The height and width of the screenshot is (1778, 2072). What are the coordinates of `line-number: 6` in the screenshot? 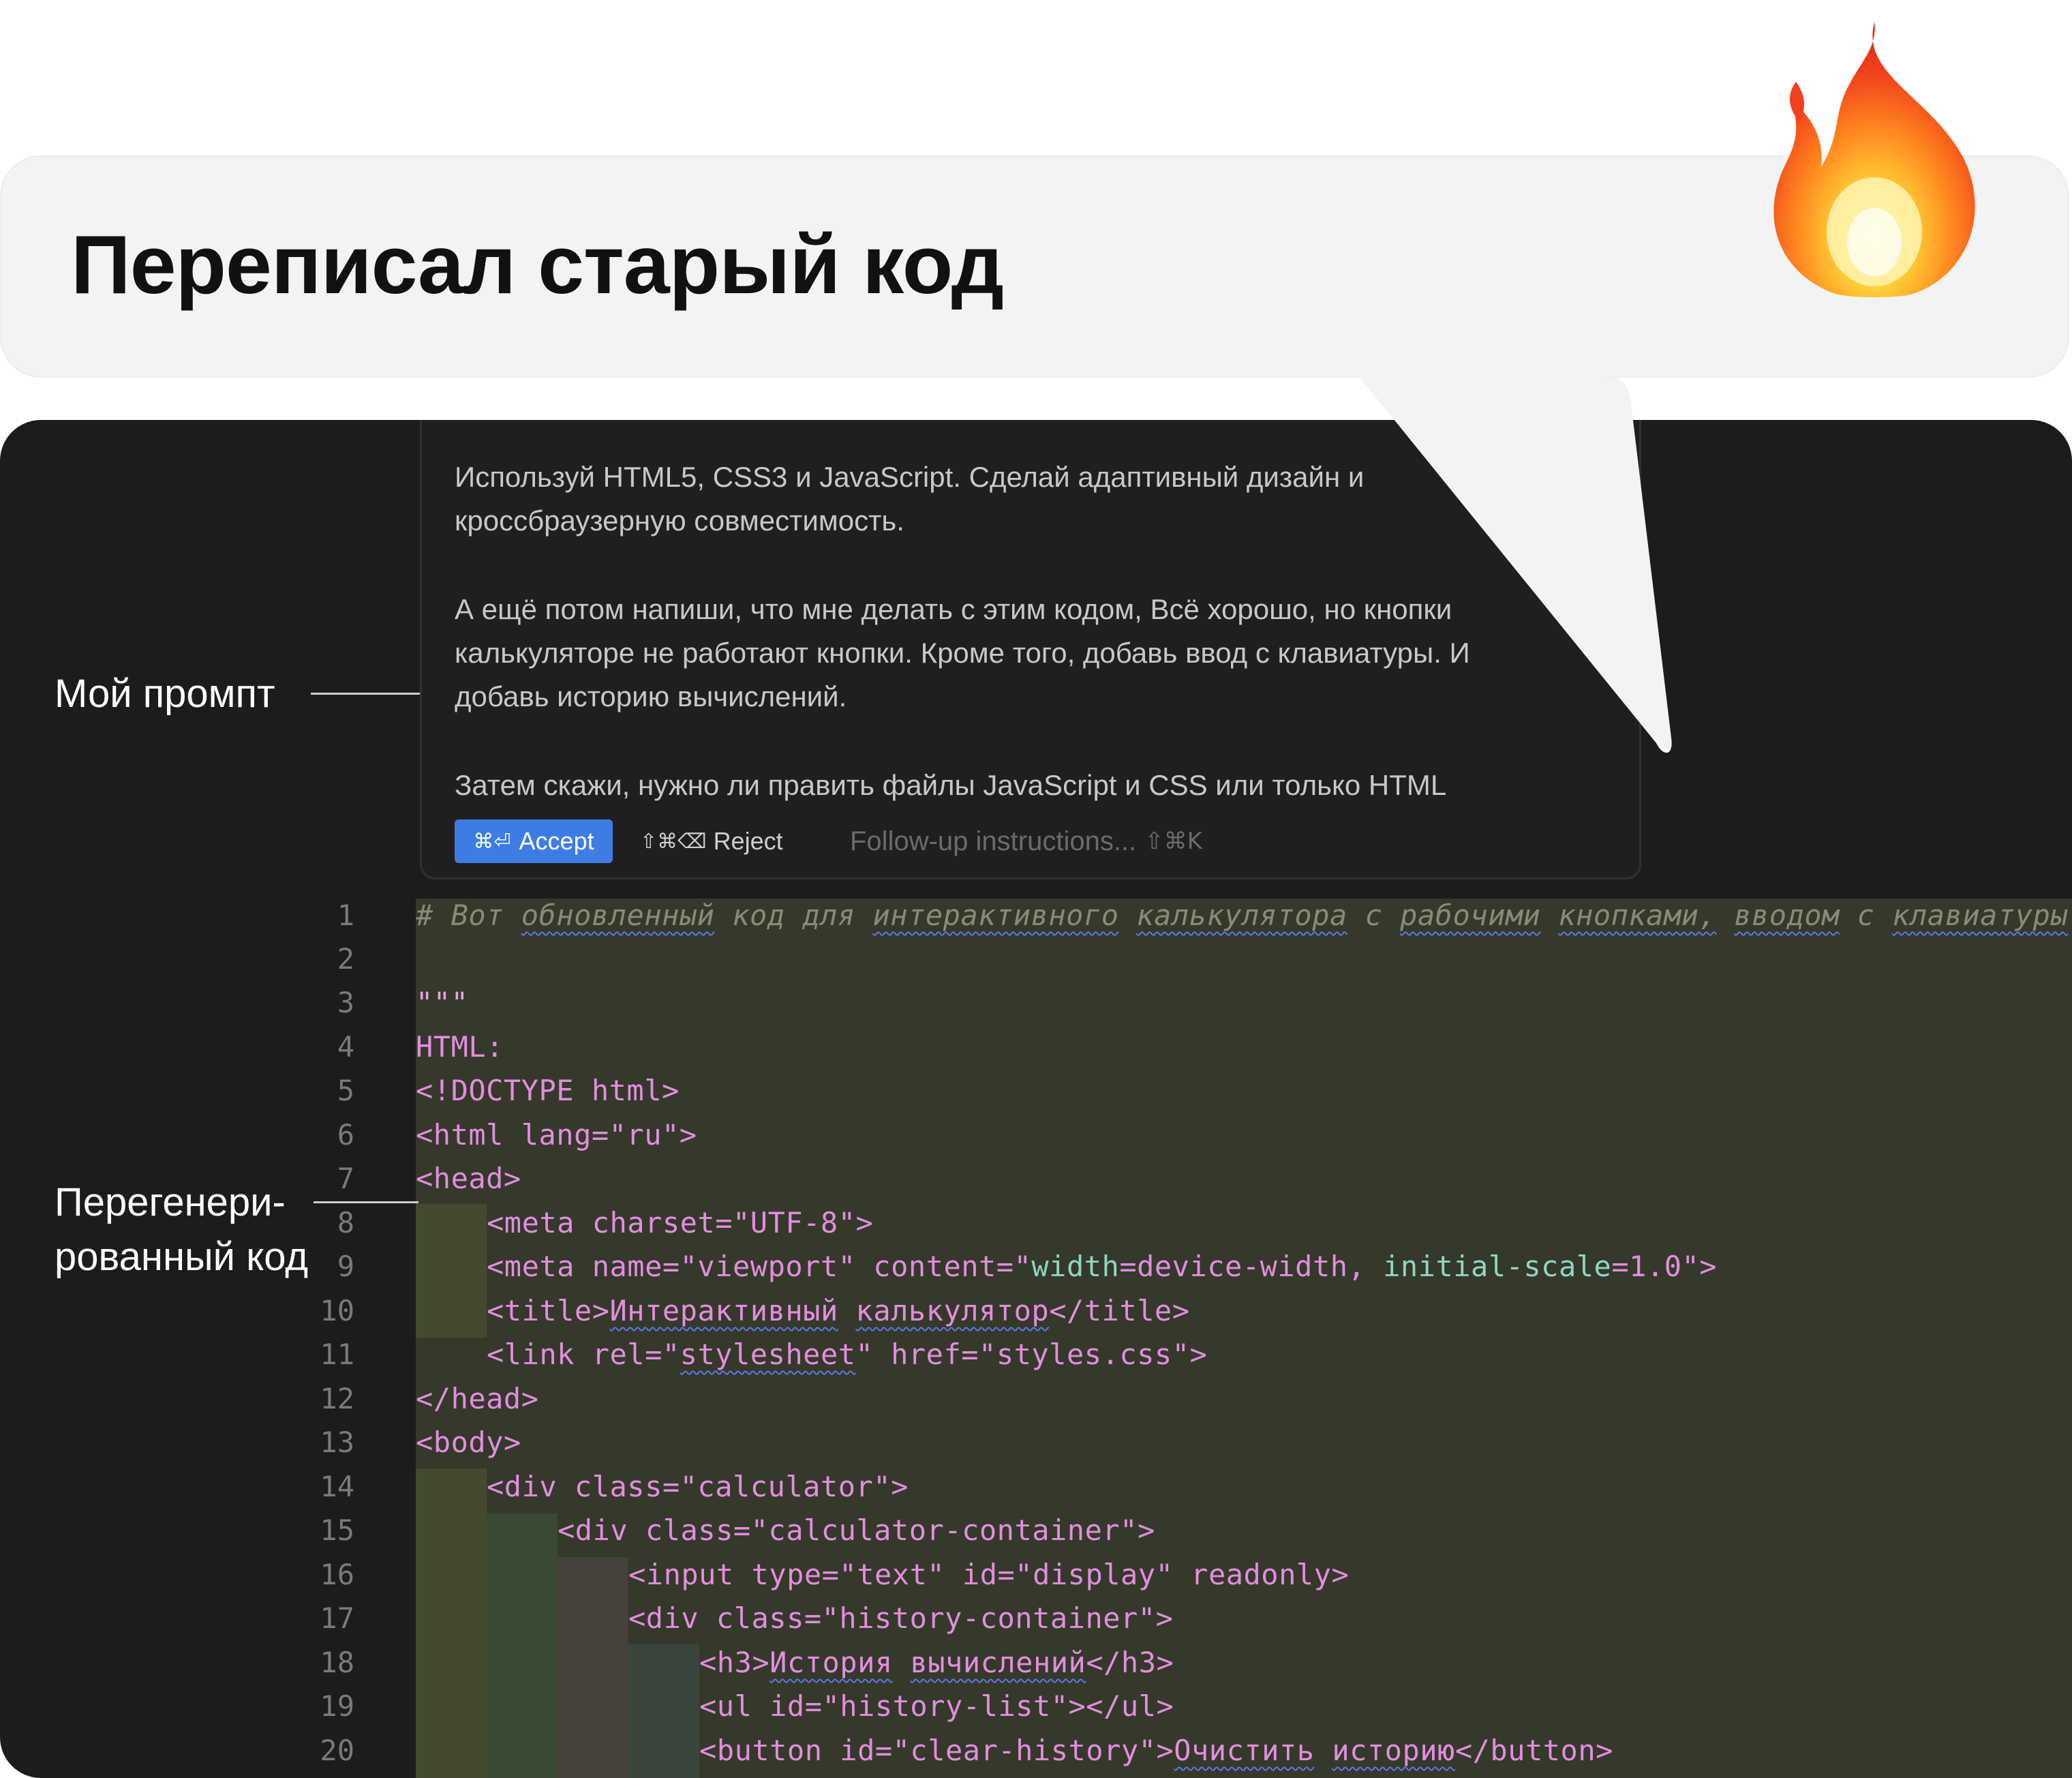 It's located at (345, 1134).